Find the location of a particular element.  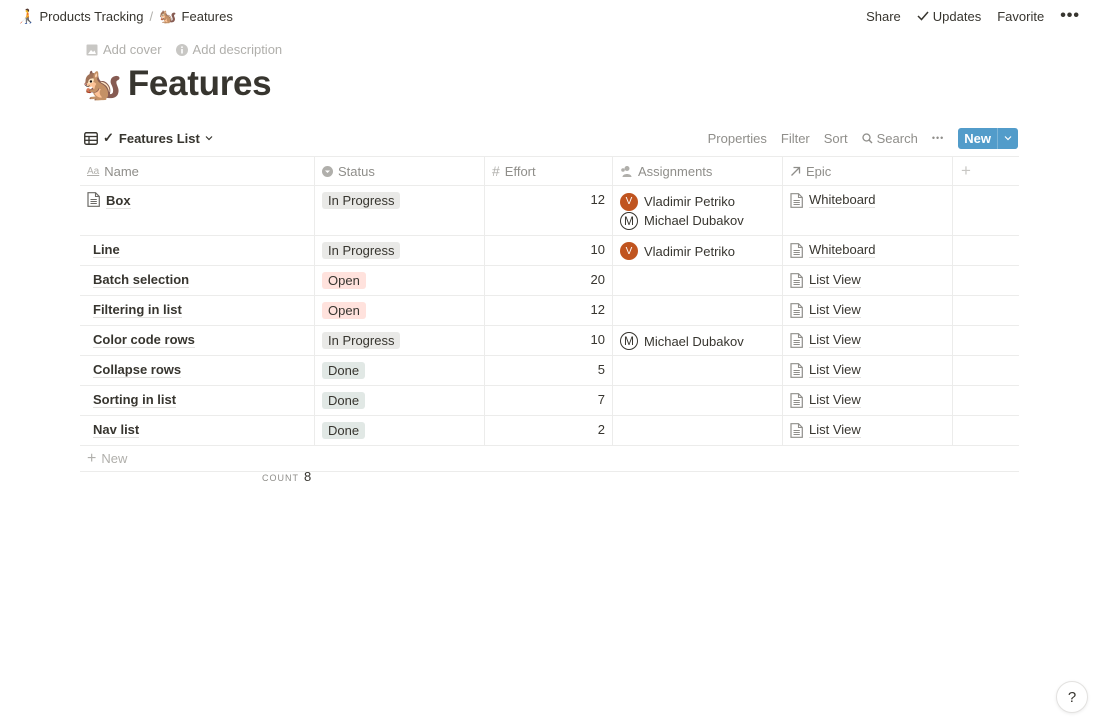

new-dropdown-chevron-icon is located at coordinates (1007, 138).